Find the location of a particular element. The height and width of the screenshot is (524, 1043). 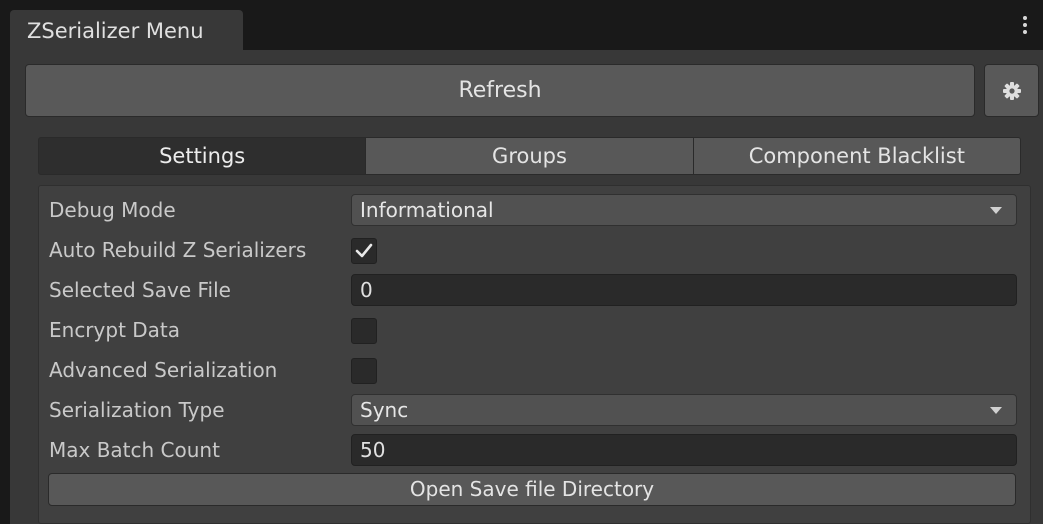

tab-bar: Settings Groups Component Blacklist is located at coordinates (529, 156).